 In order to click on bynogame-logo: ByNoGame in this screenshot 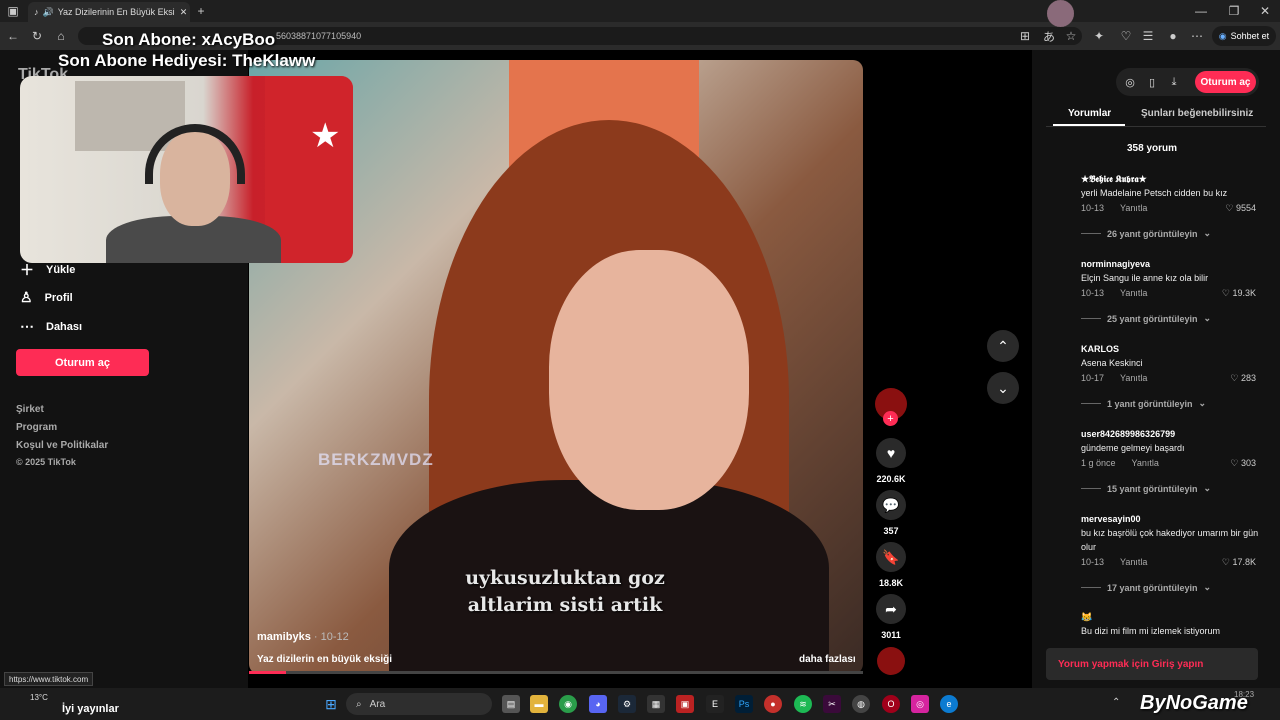, I will do `click(1194, 703)`.